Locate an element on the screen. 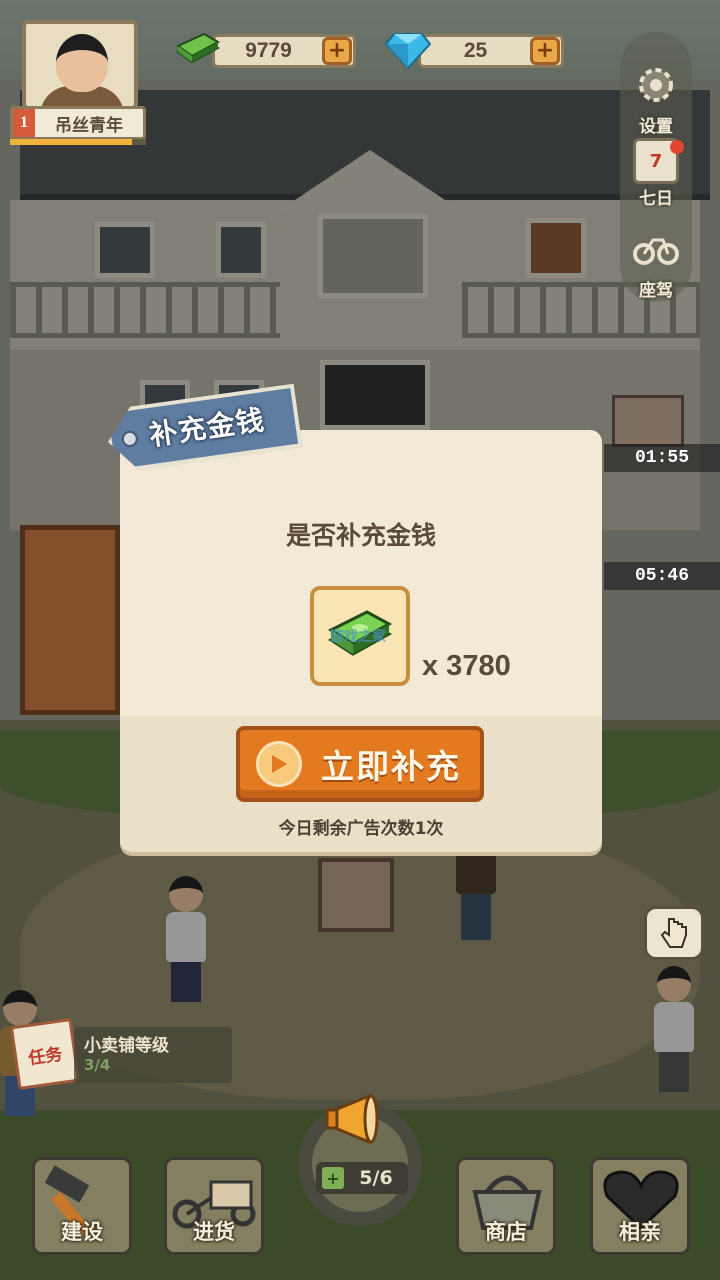 Image resolution: width=720 pixels, height=1280 pixels. xp-bar is located at coordinates (78, 142).